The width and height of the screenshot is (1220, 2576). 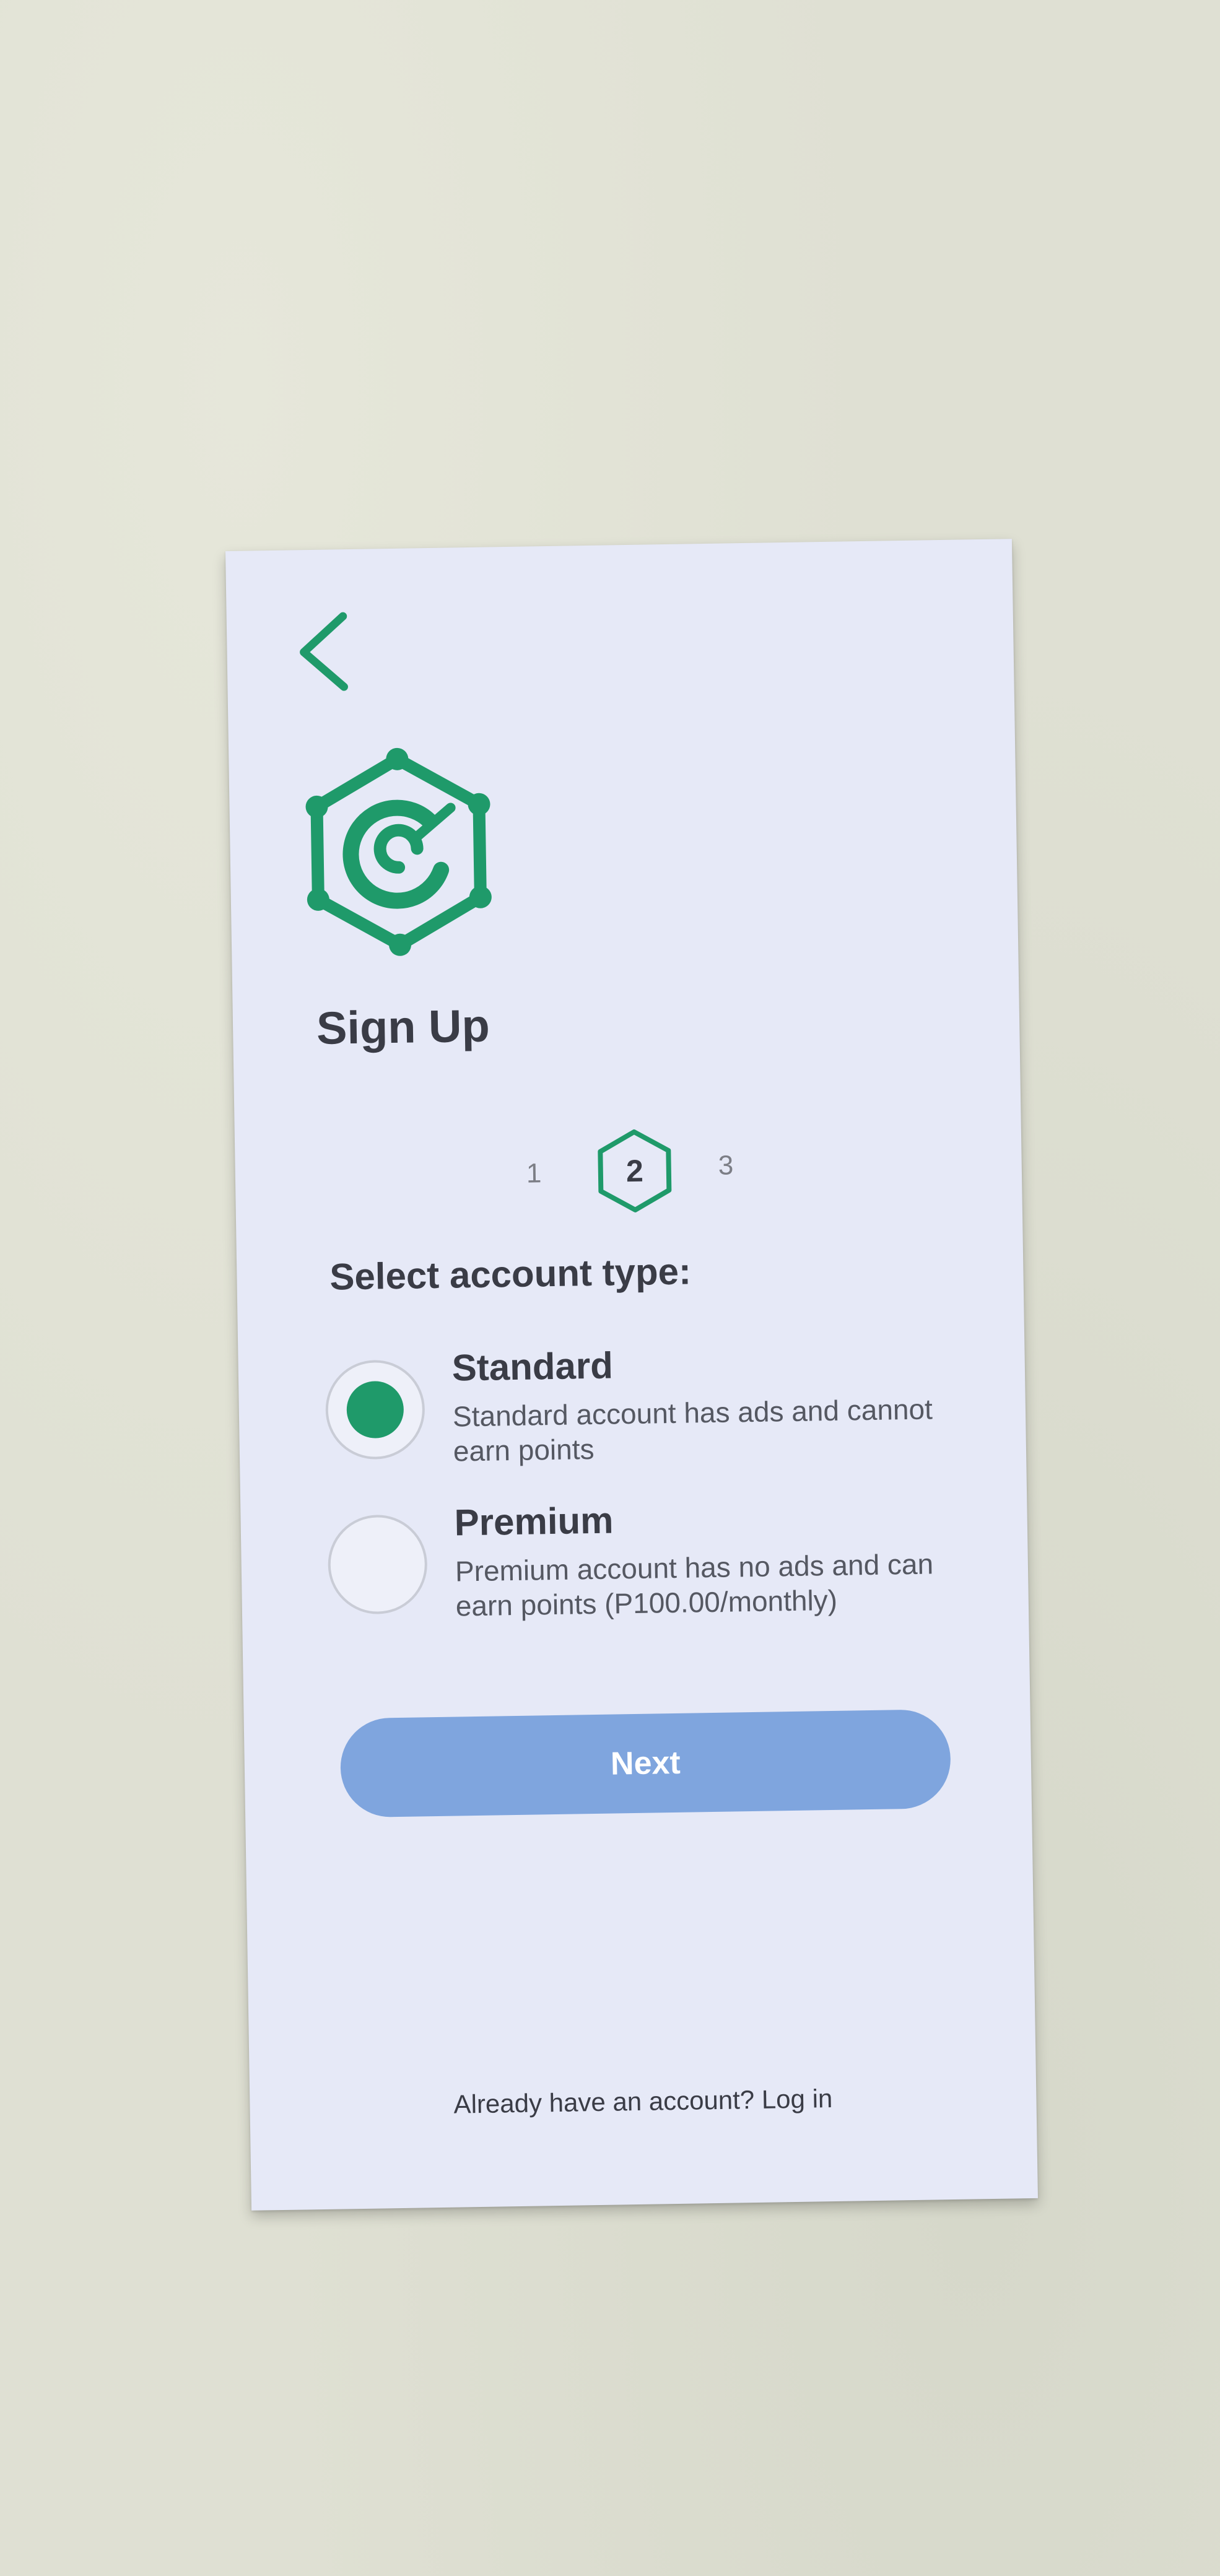 I want to click on radio-standard, so click(x=375, y=1409).